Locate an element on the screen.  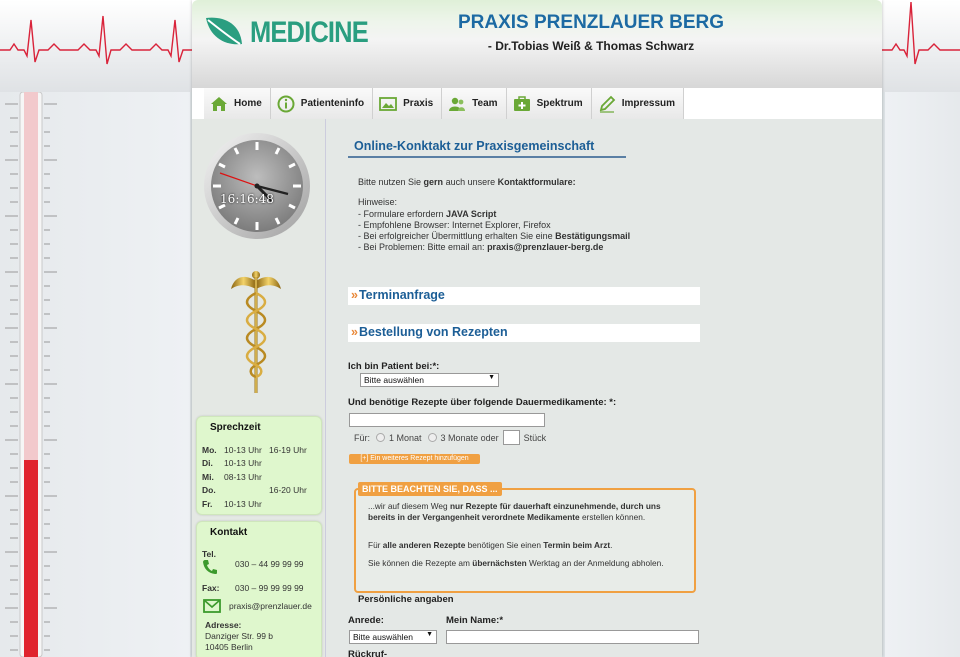
page-title: Online-Konktakt zur Praxisgemeinschaft is located at coordinates (487, 148).